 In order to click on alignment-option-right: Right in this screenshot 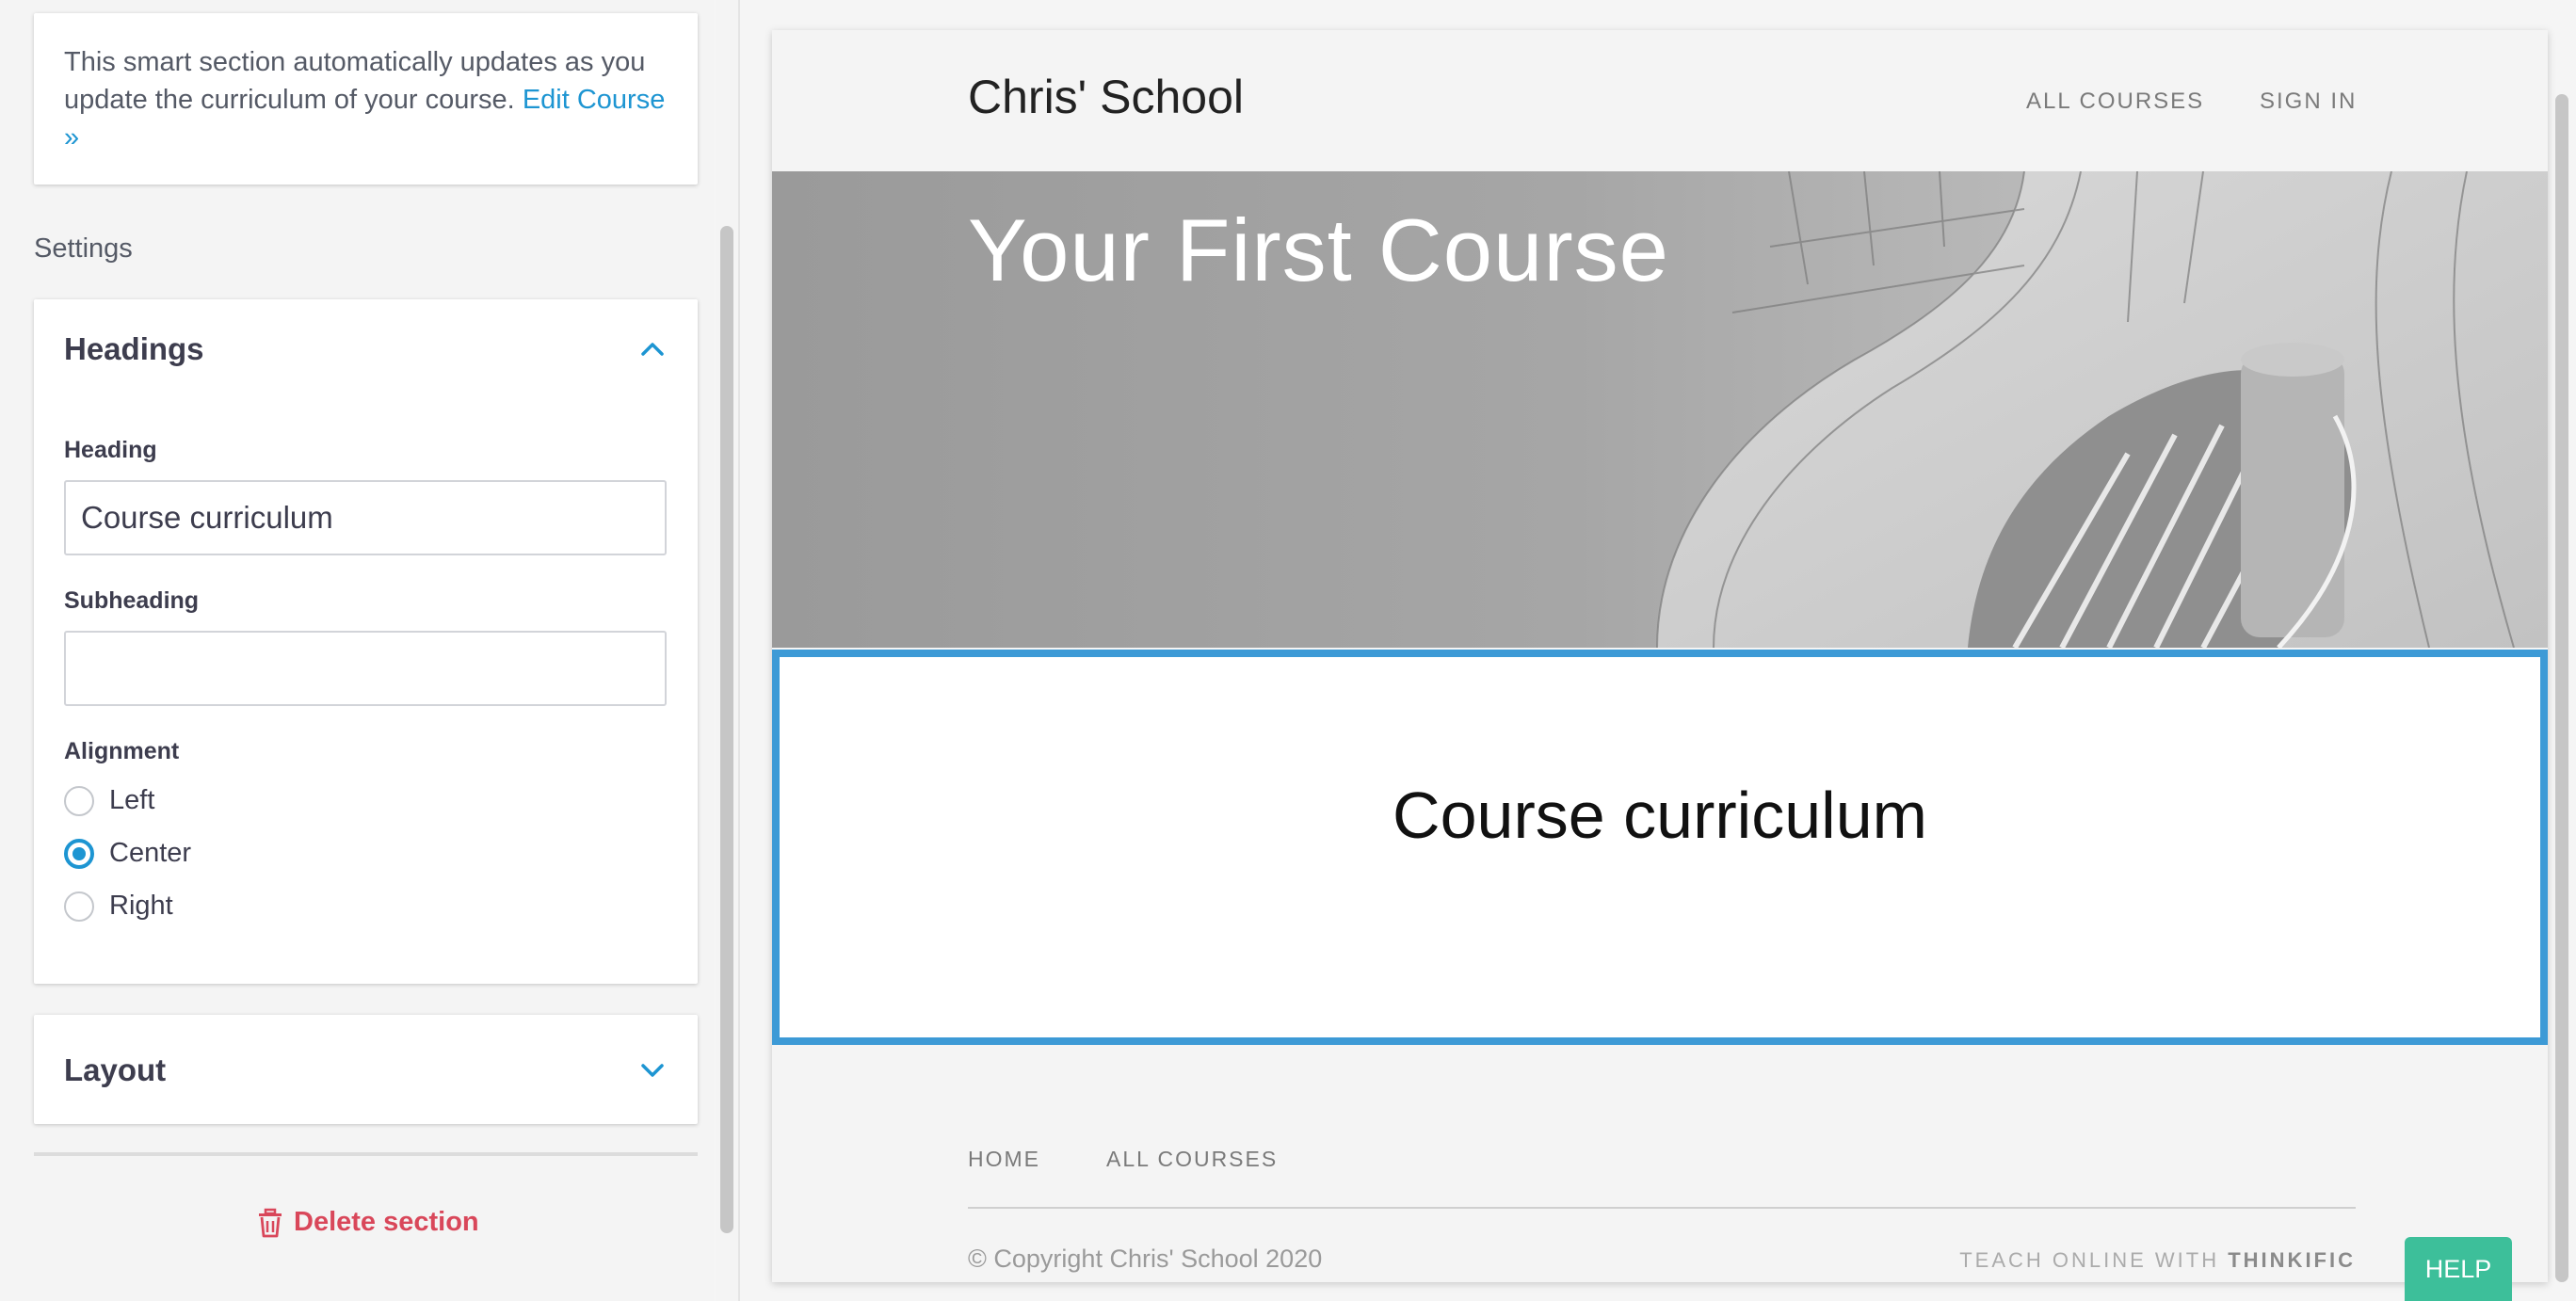, I will do `click(118, 907)`.